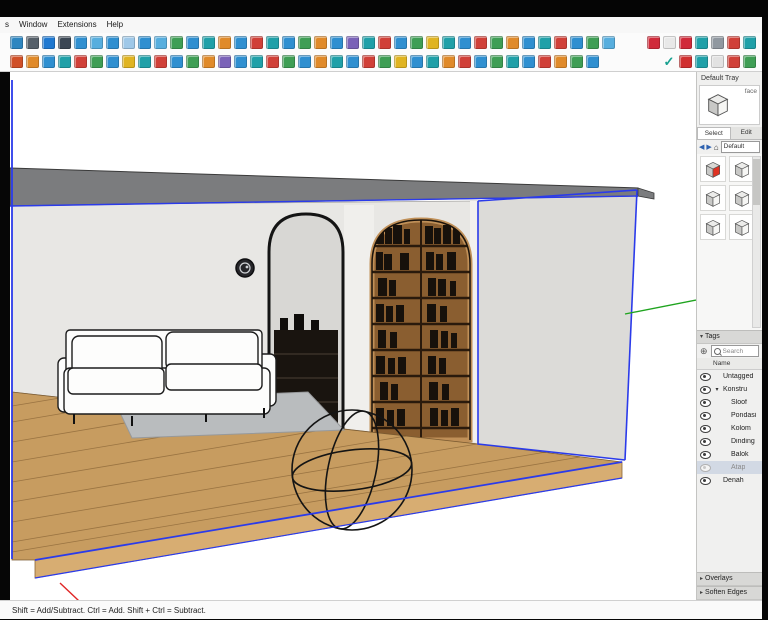 Image resolution: width=768 pixels, height=620 pixels. What do you see at coordinates (729, 402) in the screenshot?
I see `tag-row-sloof: Sloof` at bounding box center [729, 402].